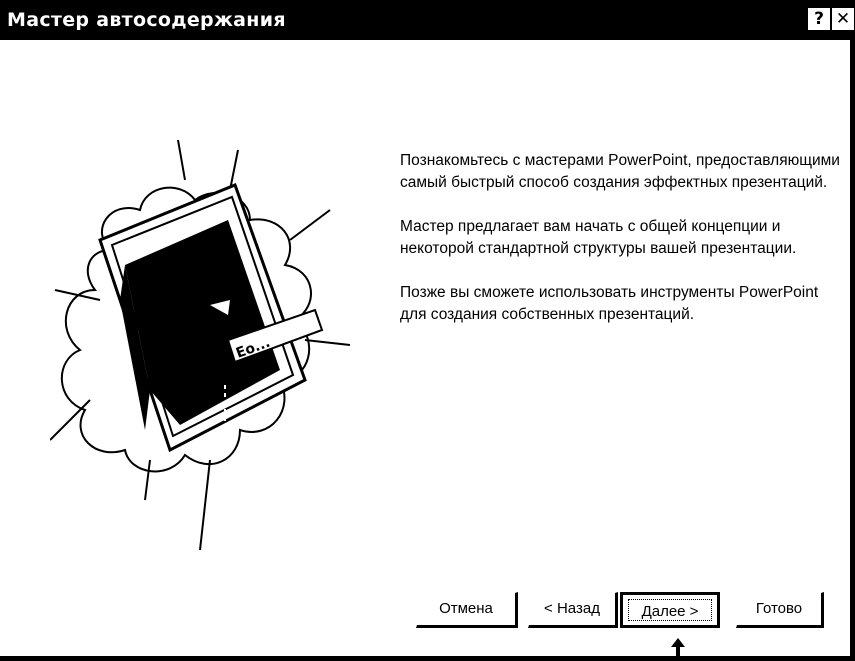 The image size is (855, 661). What do you see at coordinates (467, 610) in the screenshot?
I see `cancel-button: Отмена` at bounding box center [467, 610].